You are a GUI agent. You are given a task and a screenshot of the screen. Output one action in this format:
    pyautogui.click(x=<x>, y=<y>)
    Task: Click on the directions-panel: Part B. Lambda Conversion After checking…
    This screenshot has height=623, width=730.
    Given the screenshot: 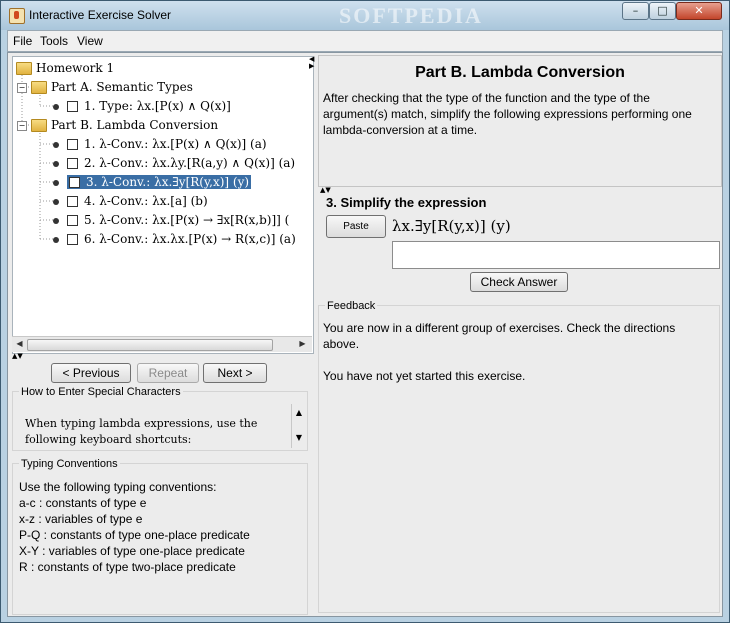 What is the action you would take?
    pyautogui.click(x=520, y=121)
    